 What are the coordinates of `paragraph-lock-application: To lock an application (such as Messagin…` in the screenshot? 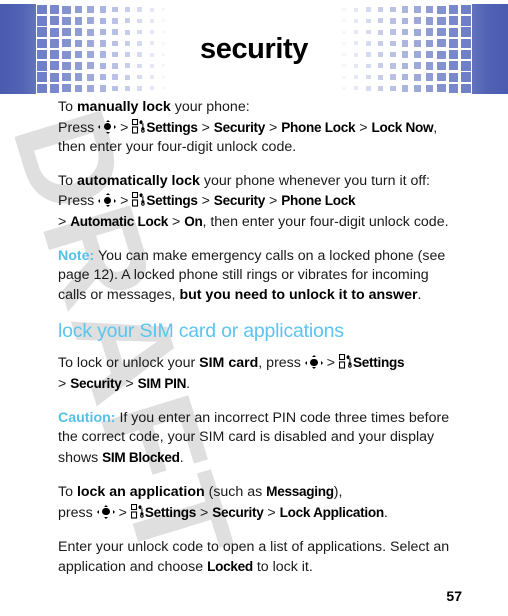 It's located at (257, 502).